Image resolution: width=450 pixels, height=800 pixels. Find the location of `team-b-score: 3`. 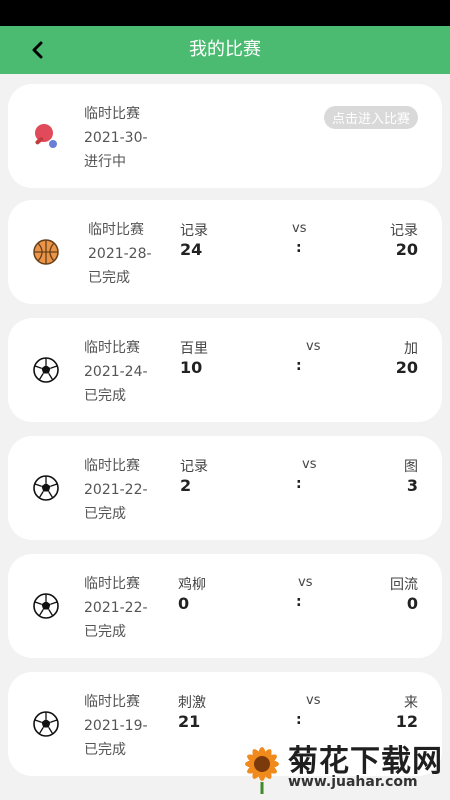

team-b-score: 3 is located at coordinates (412, 485).